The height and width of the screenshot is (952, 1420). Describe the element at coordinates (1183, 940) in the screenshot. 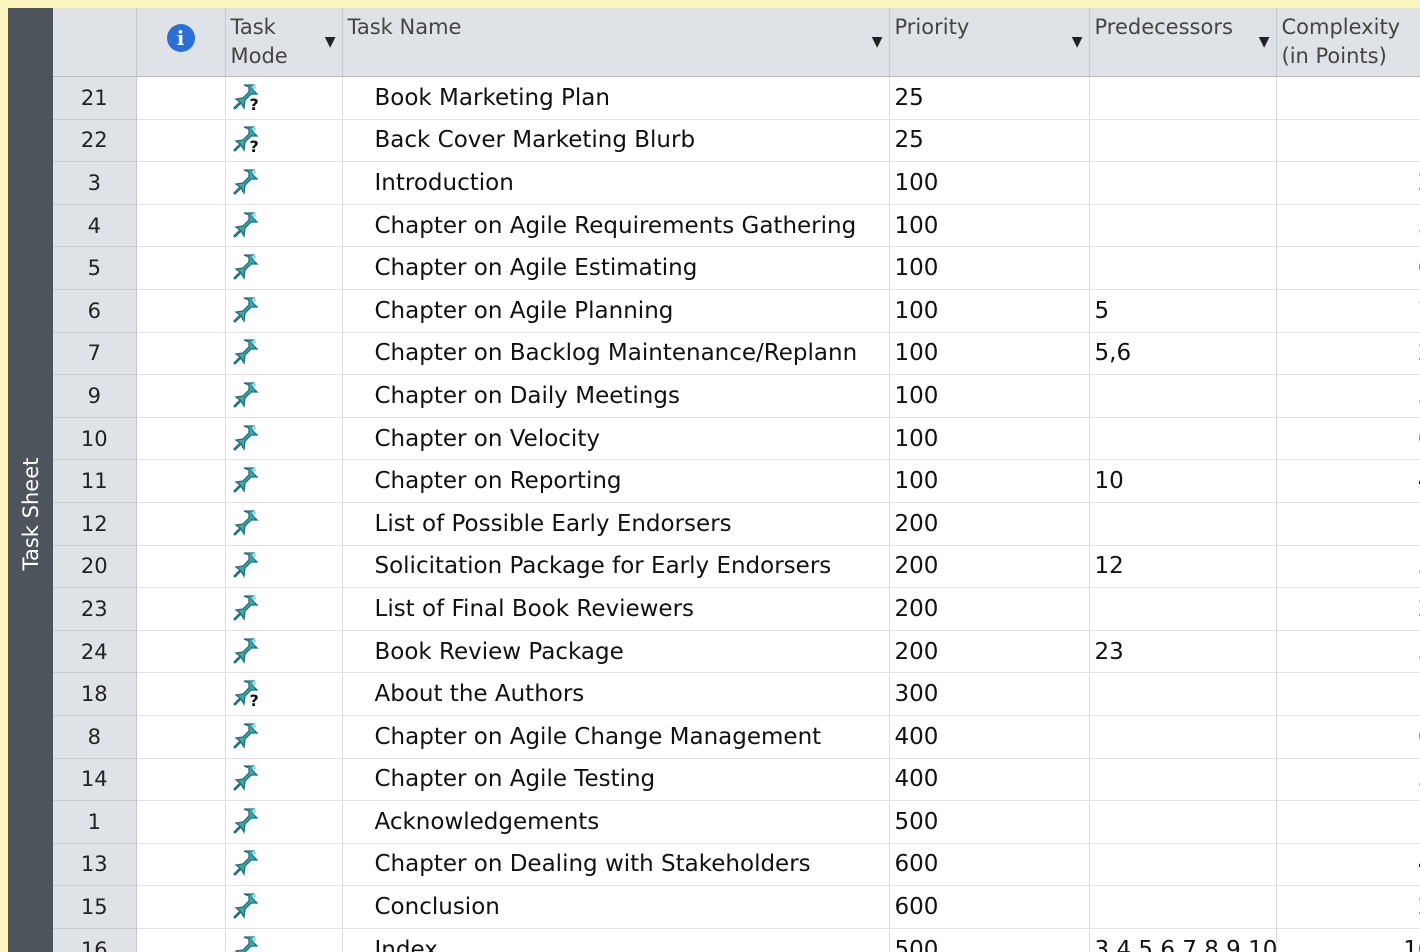

I see `predecessors-cell: 3,4,5,6,7,8,9,10` at that location.